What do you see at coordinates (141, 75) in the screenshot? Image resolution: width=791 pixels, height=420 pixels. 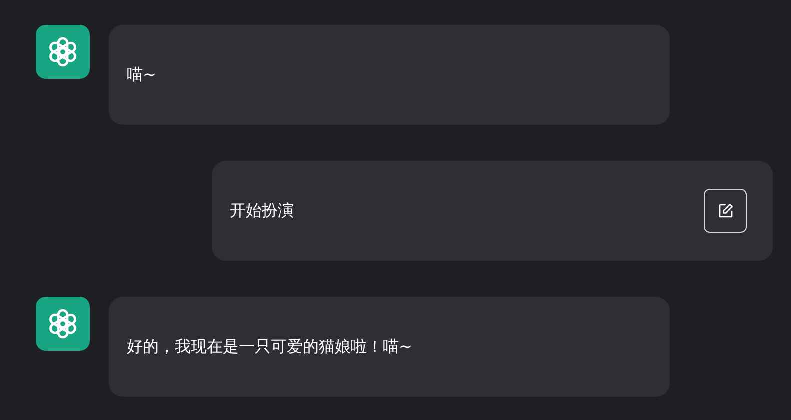 I see `message-text: 喵~` at bounding box center [141, 75].